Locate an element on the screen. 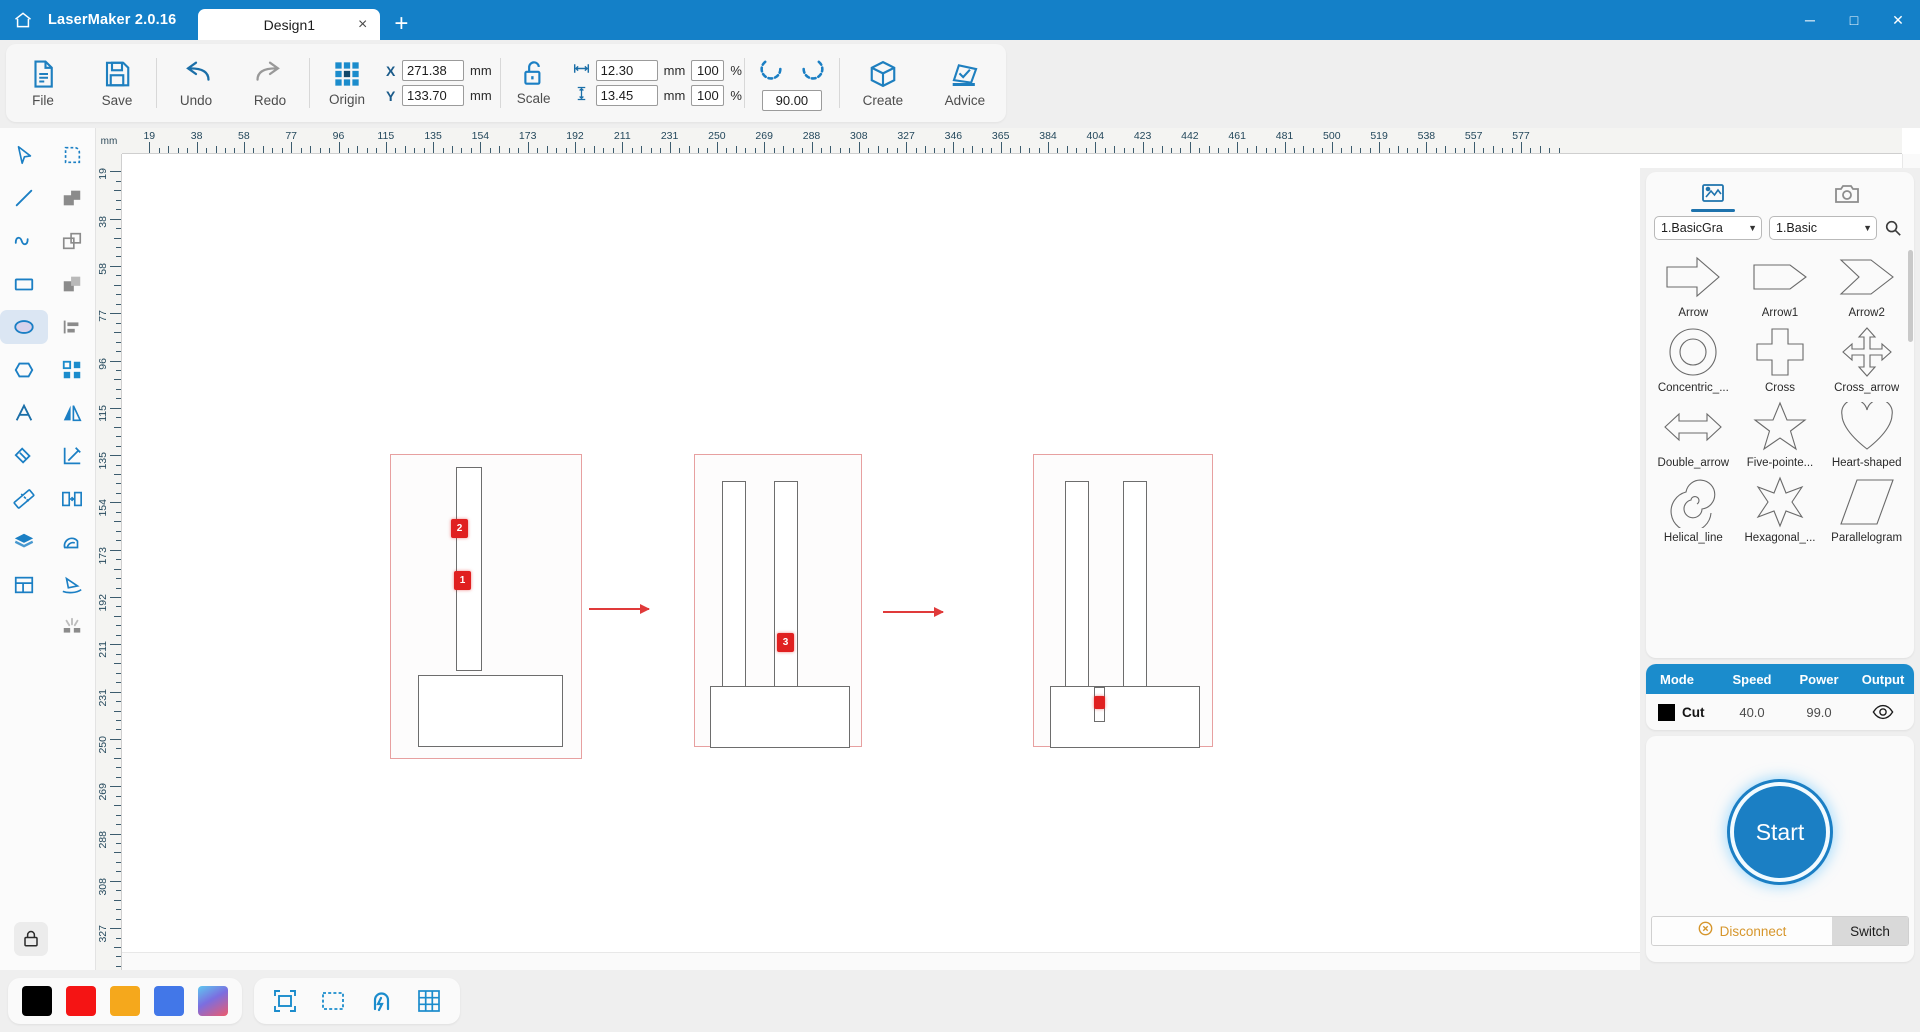 This screenshot has height=1032, width=1920. shape-cross-arrow: Cross_arrow is located at coordinates (1866, 358).